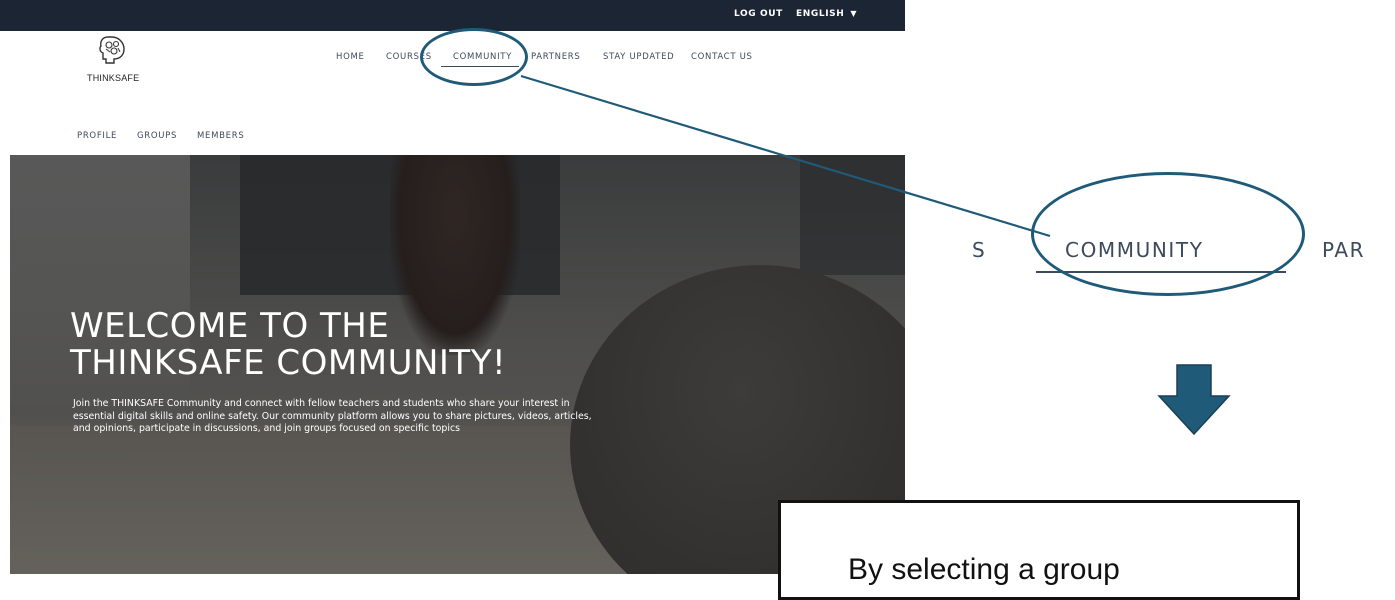 The height and width of the screenshot is (600, 1395). I want to click on highlight-ellipse-large, so click(1168, 234).